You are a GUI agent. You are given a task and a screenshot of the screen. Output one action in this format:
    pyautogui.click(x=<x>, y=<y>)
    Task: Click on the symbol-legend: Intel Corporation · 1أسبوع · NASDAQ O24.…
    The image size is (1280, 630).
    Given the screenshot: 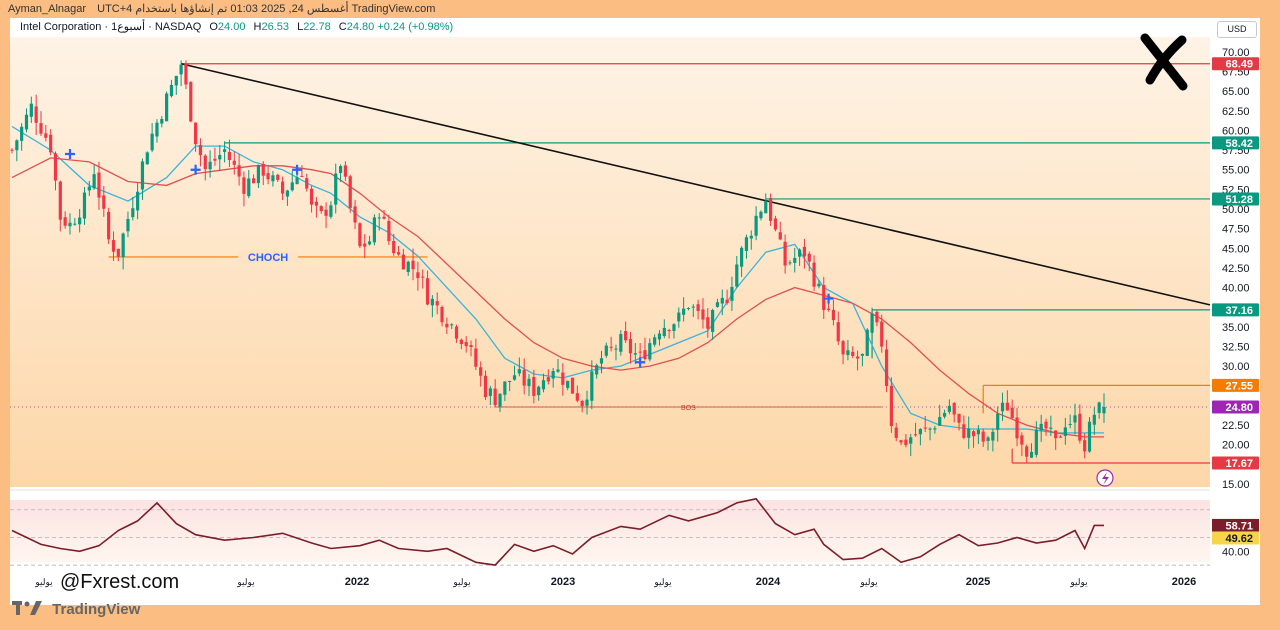 What is the action you would take?
    pyautogui.click(x=236, y=26)
    